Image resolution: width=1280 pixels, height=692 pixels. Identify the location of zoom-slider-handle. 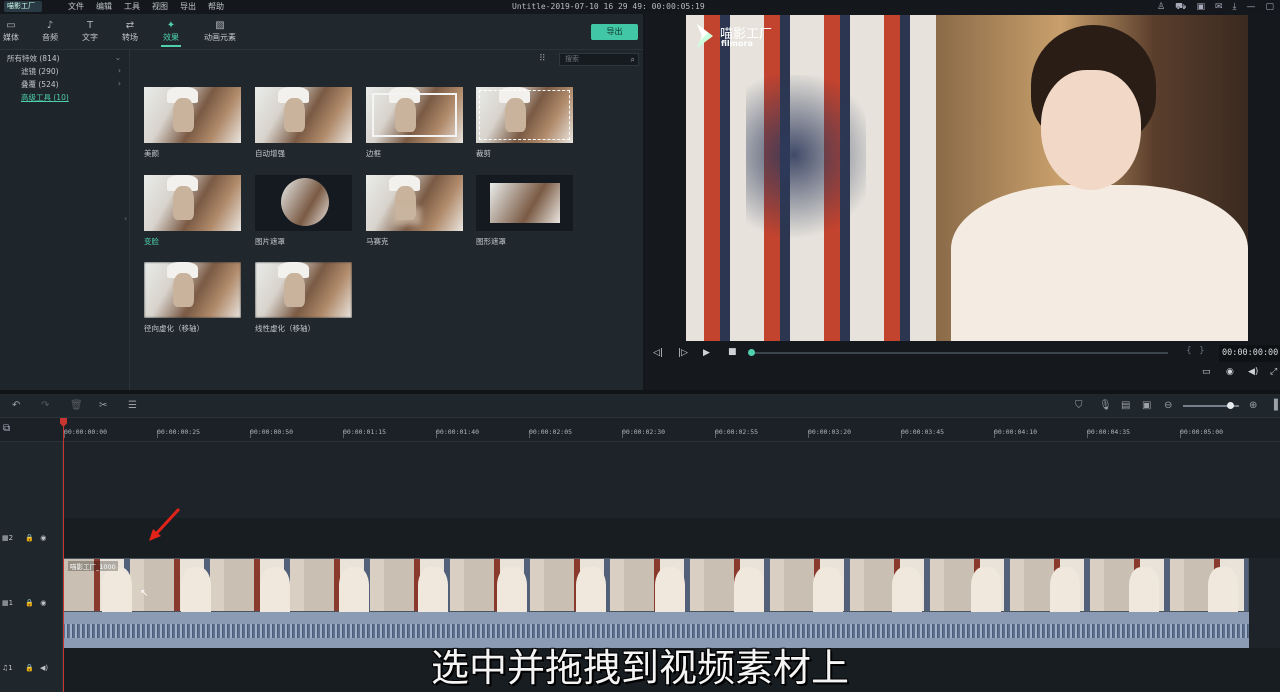
(1230, 405).